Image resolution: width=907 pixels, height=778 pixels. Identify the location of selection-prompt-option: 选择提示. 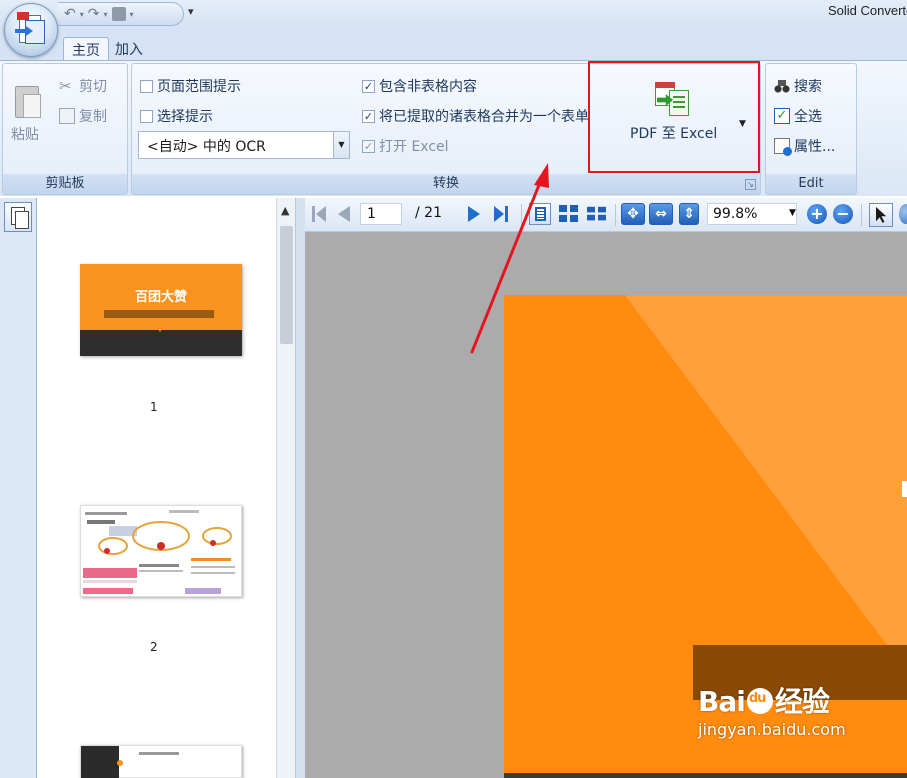
(176, 116).